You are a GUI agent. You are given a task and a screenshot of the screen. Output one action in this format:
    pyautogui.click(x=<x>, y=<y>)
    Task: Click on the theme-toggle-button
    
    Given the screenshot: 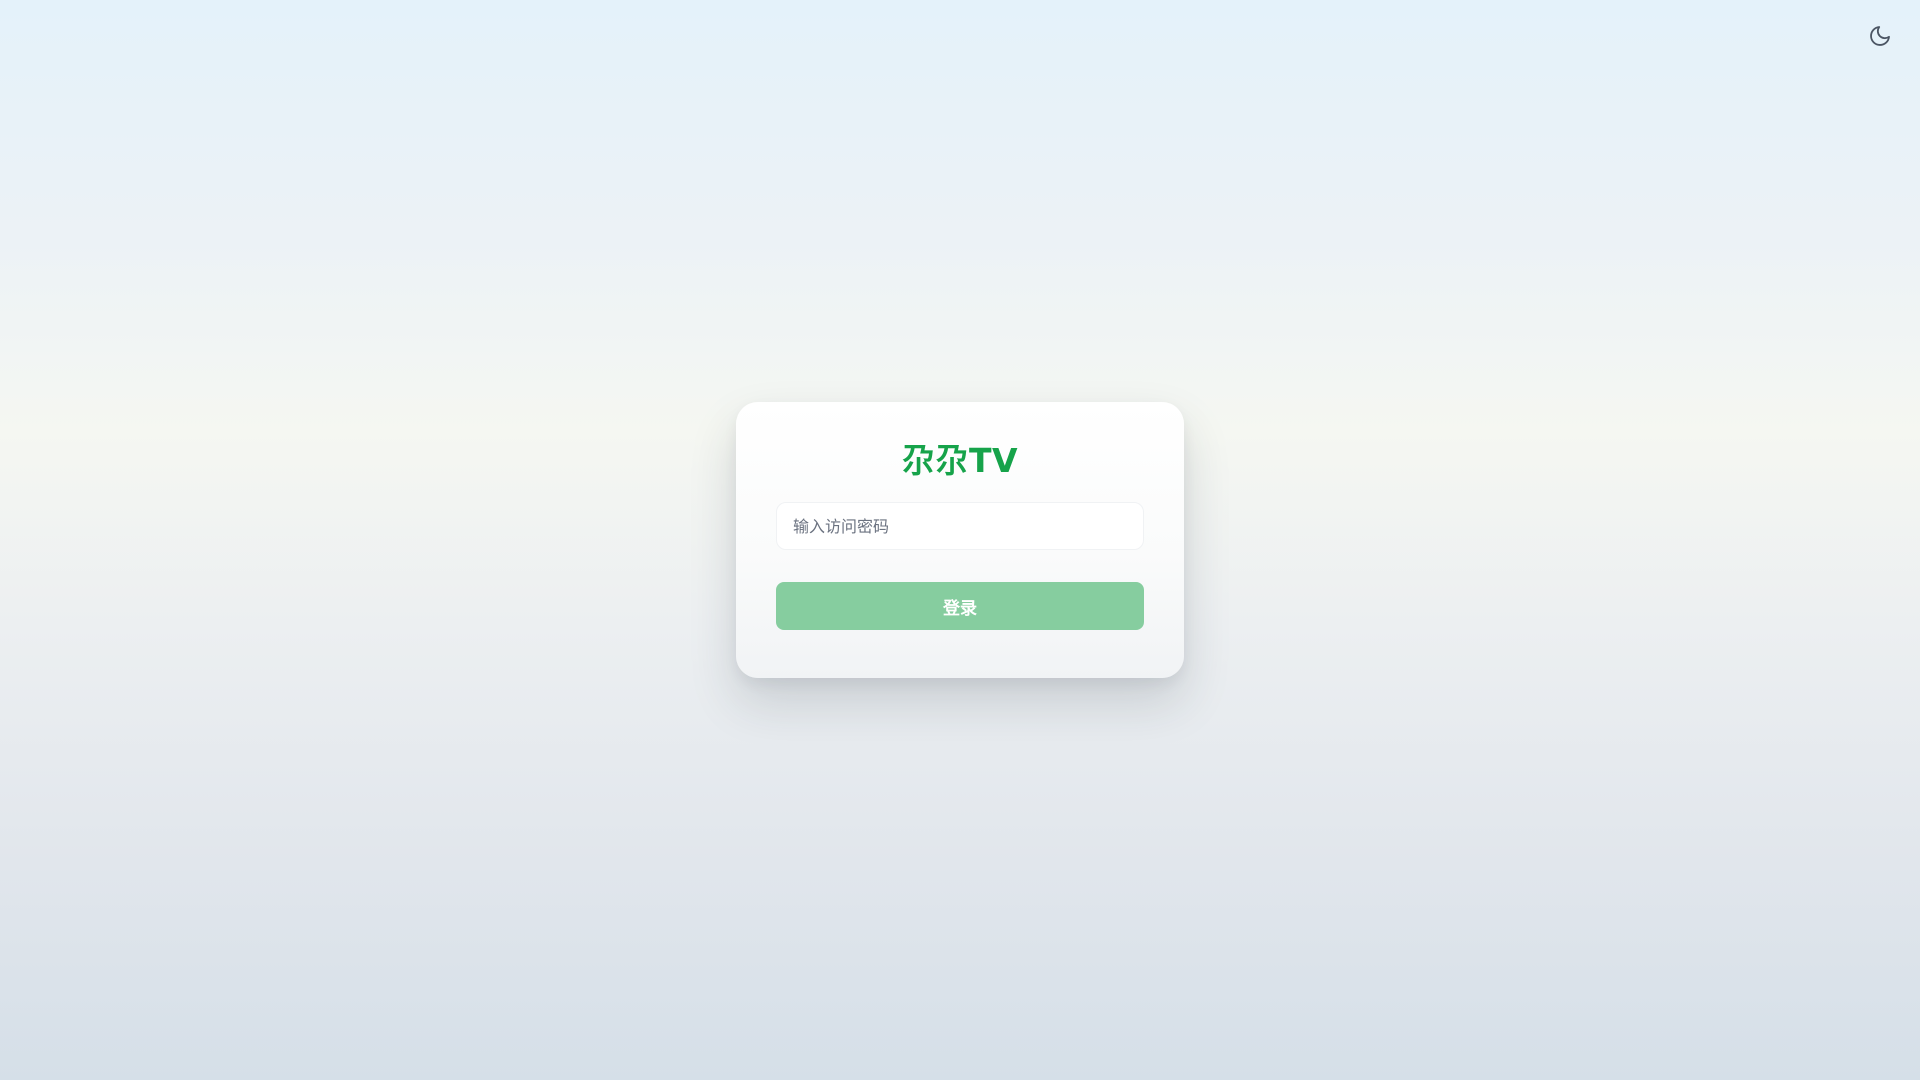 What is the action you would take?
    pyautogui.click(x=1880, y=36)
    